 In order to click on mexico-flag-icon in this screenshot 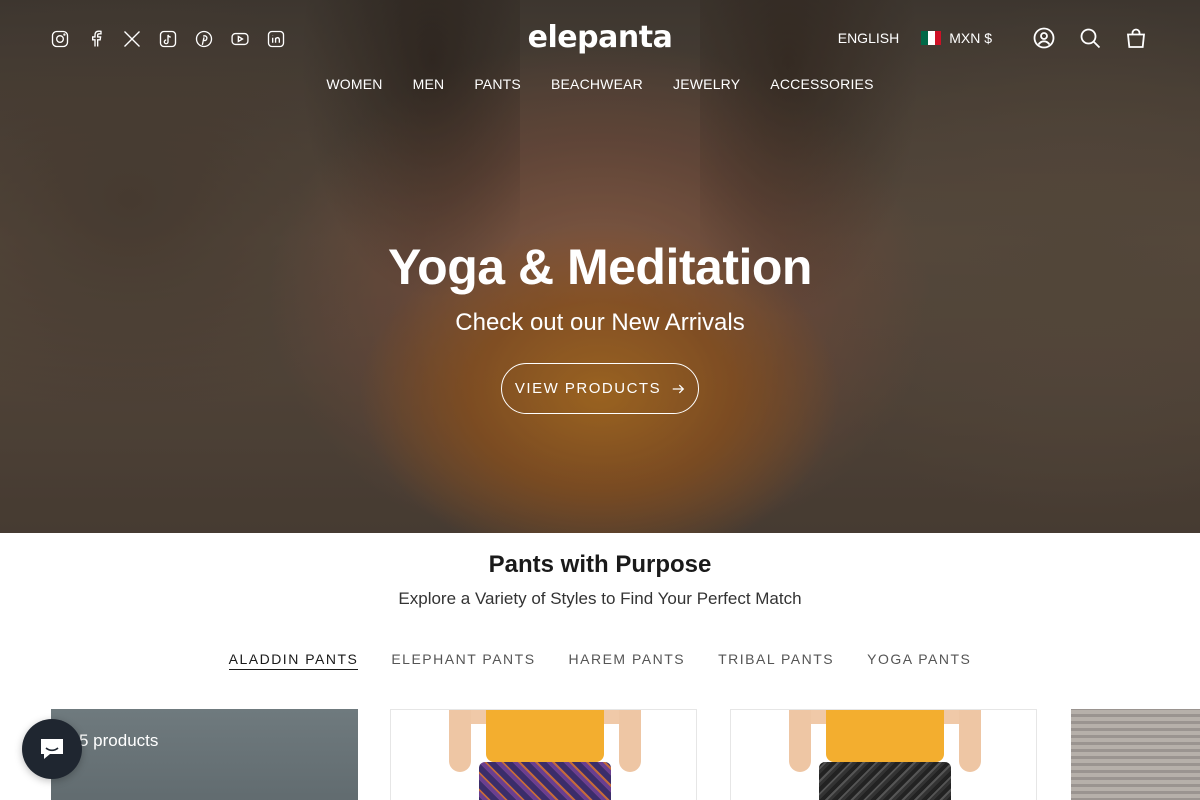, I will do `click(931, 38)`.